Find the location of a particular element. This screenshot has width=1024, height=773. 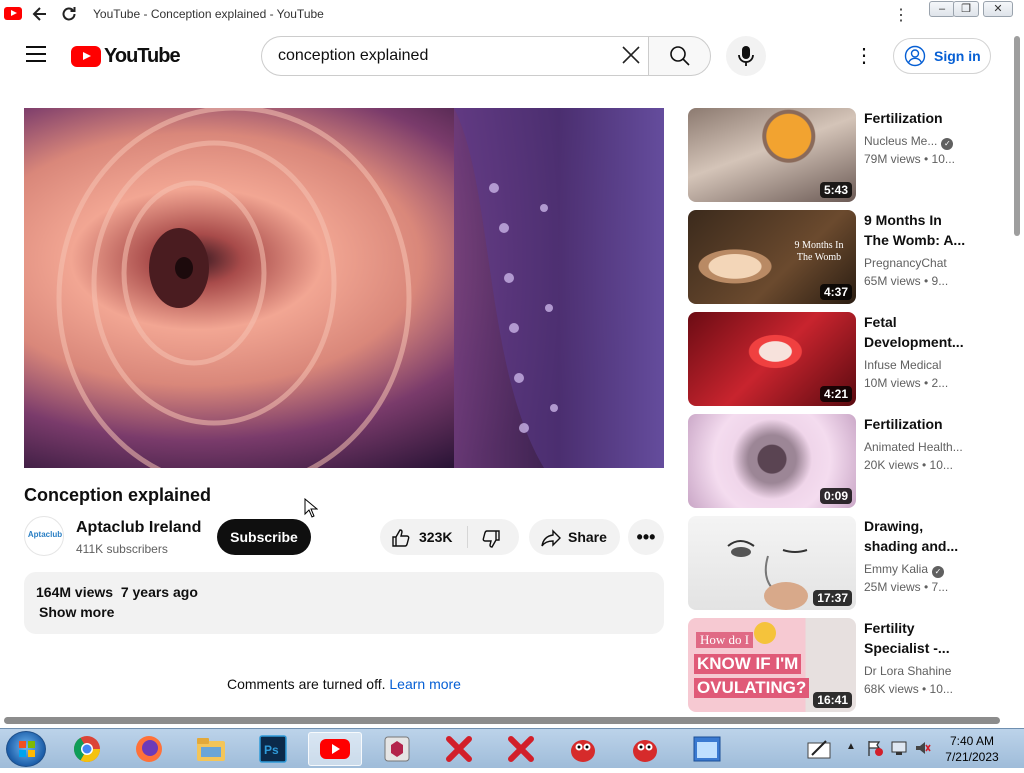

minimize-button: – is located at coordinates (942, 9).